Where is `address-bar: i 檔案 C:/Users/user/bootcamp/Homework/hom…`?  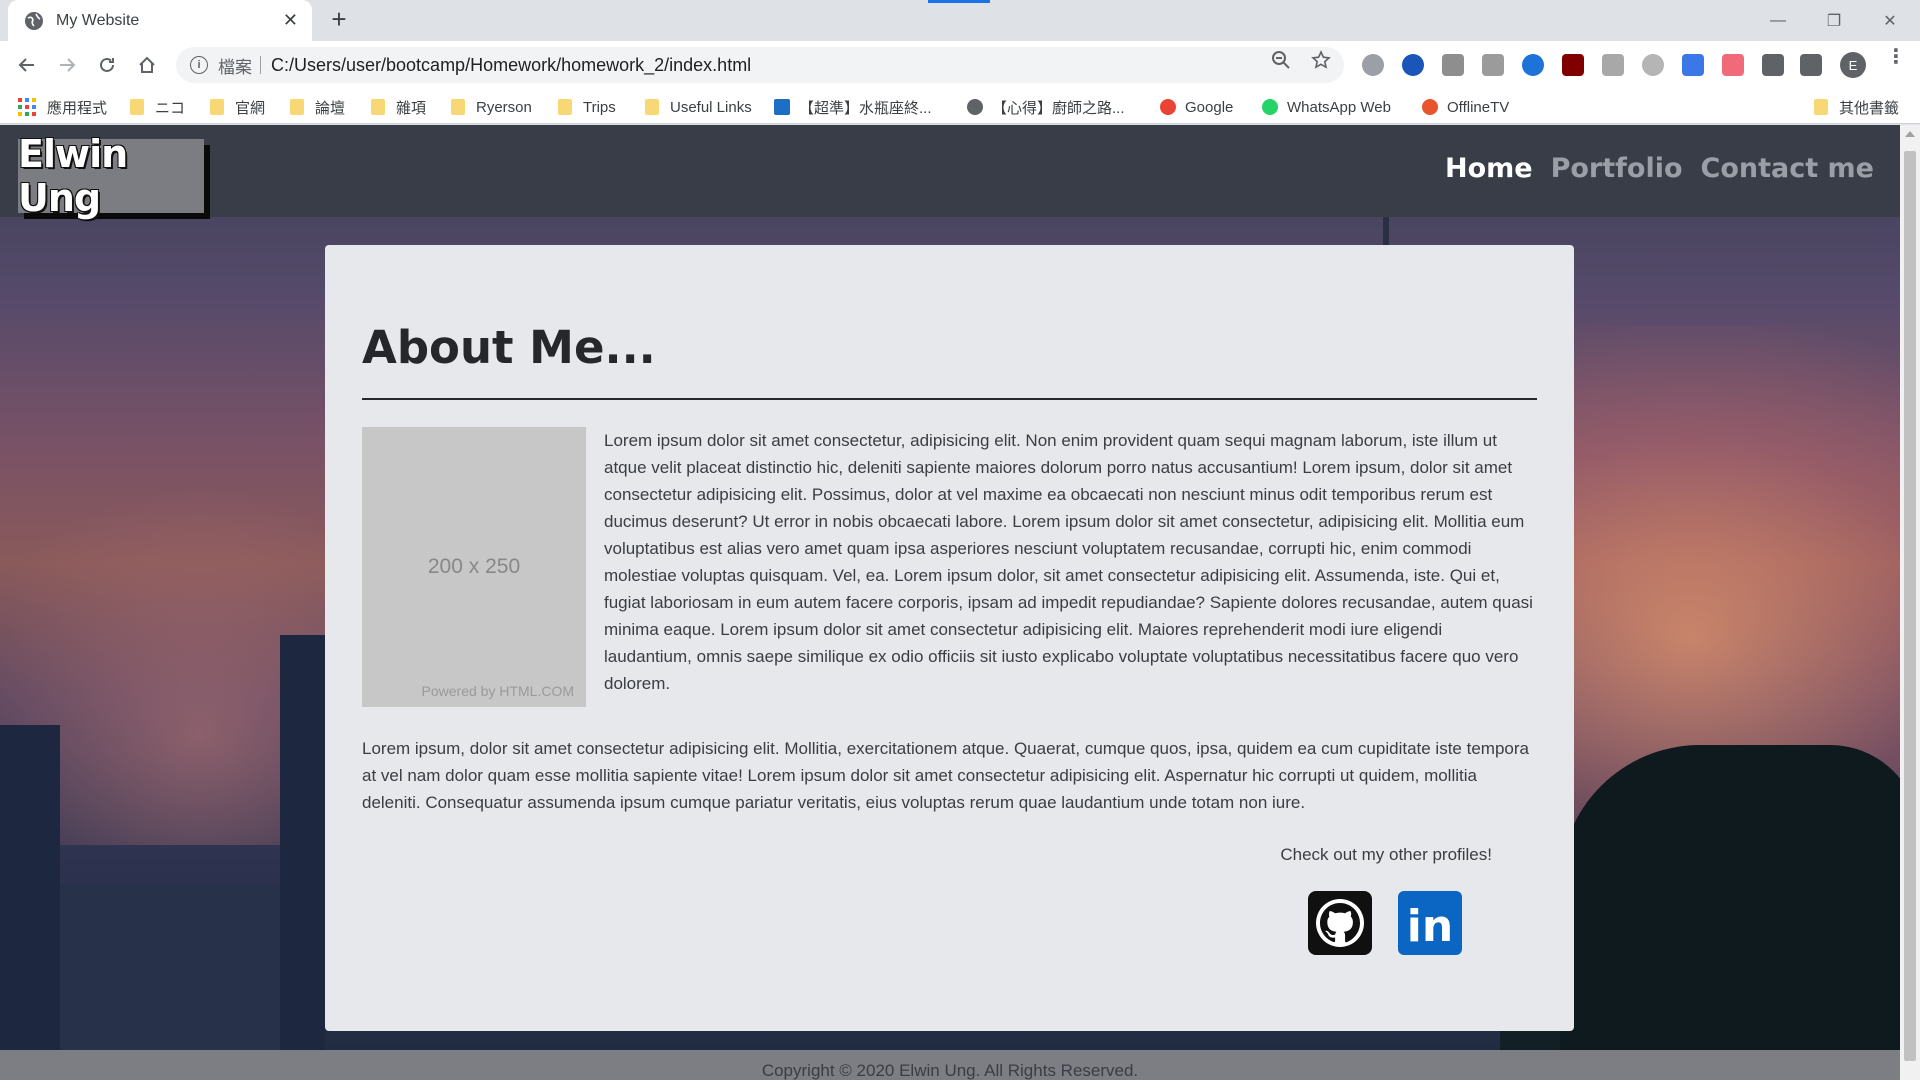
address-bar: i 檔案 C:/Users/user/bootcamp/Homework/hom… is located at coordinates (760, 65).